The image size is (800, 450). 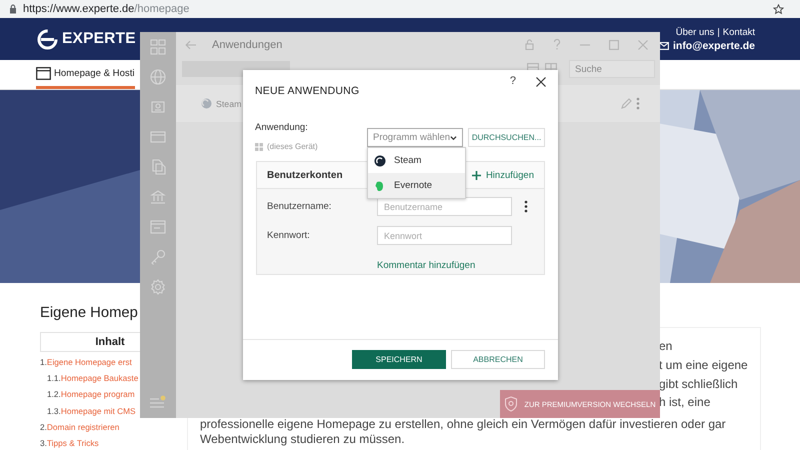 What do you see at coordinates (302, 440) in the screenshot?
I see `body-text: Webentwicklung studieren zu müssen.` at bounding box center [302, 440].